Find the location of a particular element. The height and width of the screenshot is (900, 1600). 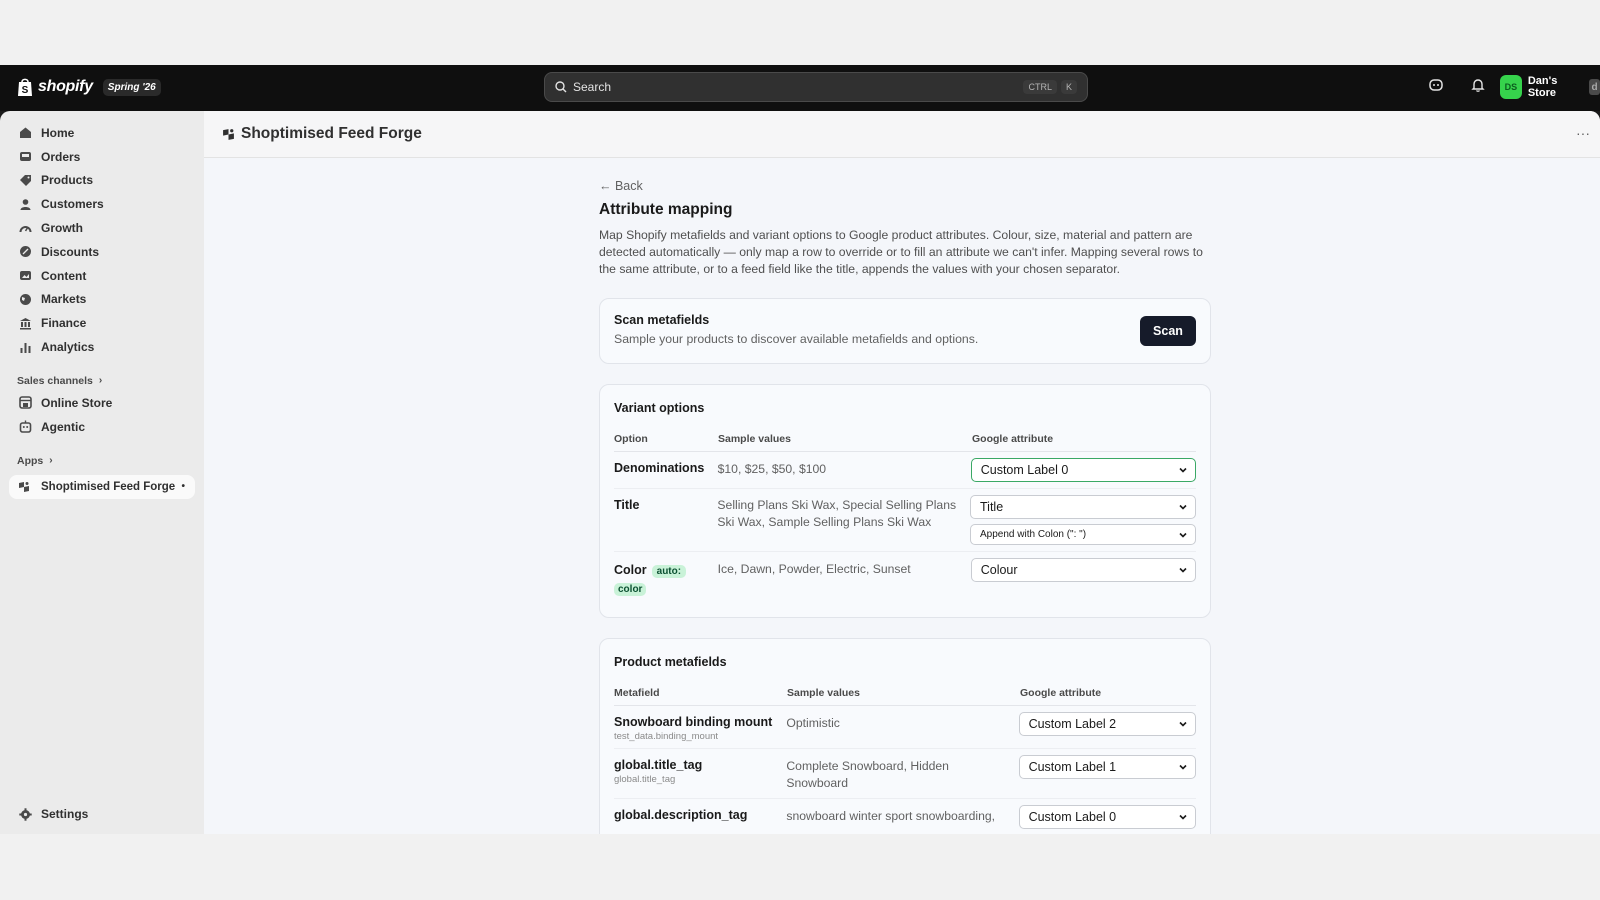

sidebar-item-label: Content is located at coordinates (64, 275).